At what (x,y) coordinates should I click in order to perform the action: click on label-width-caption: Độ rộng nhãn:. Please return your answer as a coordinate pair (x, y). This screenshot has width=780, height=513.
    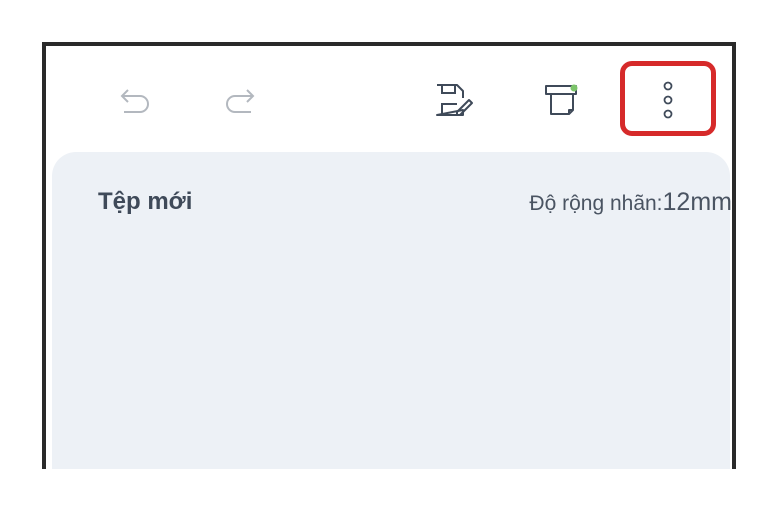
    Looking at the image, I should click on (596, 203).